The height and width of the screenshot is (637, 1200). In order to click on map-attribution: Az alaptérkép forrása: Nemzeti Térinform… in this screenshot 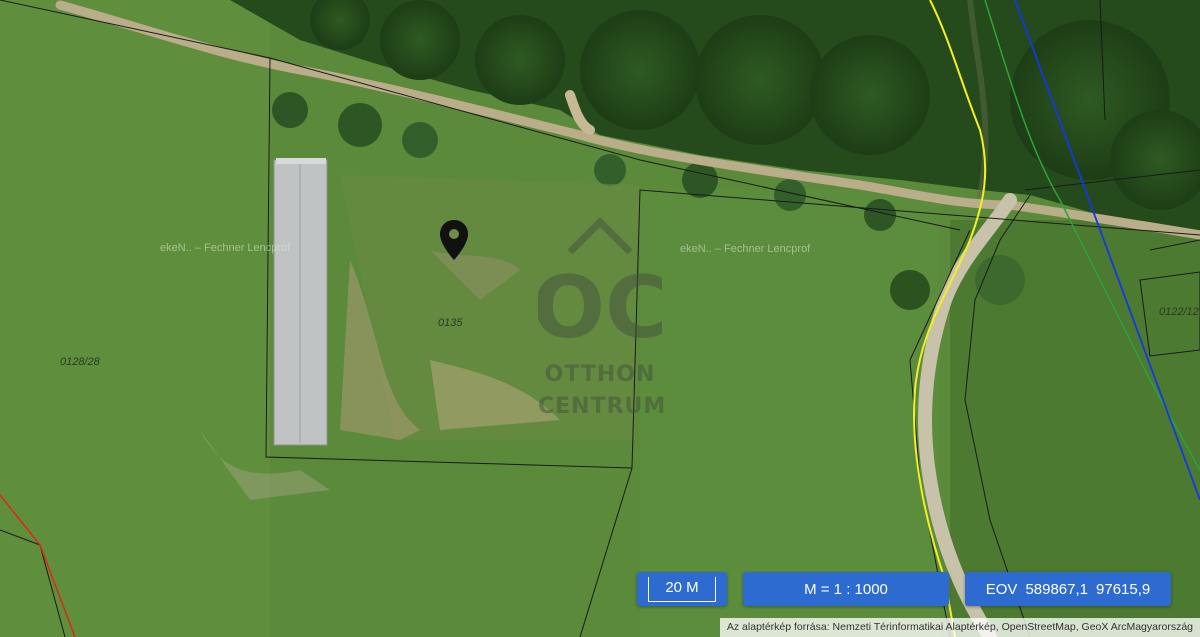, I will do `click(959, 627)`.